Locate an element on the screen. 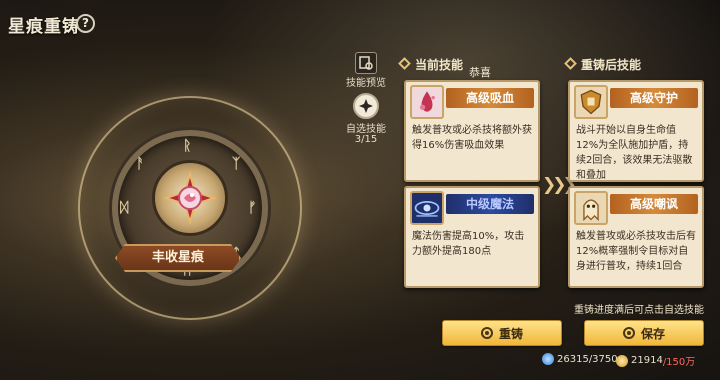 This screenshot has width=720, height=380. reforged-skills-header: 重铸后技能 is located at coordinates (602, 64).